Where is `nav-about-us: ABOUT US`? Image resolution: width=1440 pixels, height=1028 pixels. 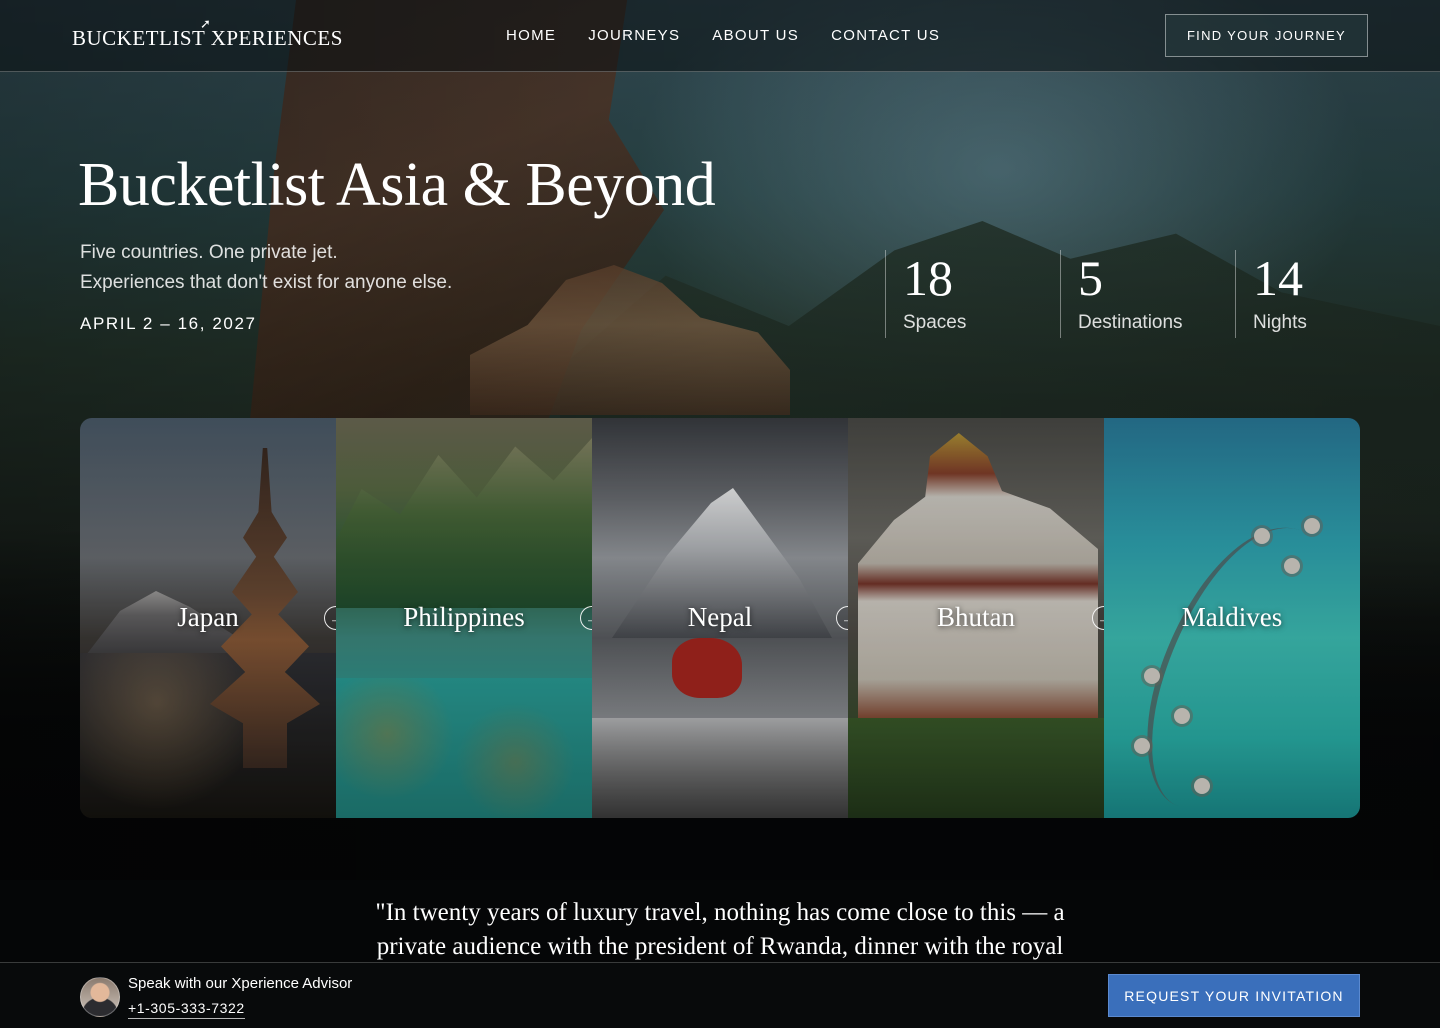 nav-about-us: ABOUT US is located at coordinates (755, 35).